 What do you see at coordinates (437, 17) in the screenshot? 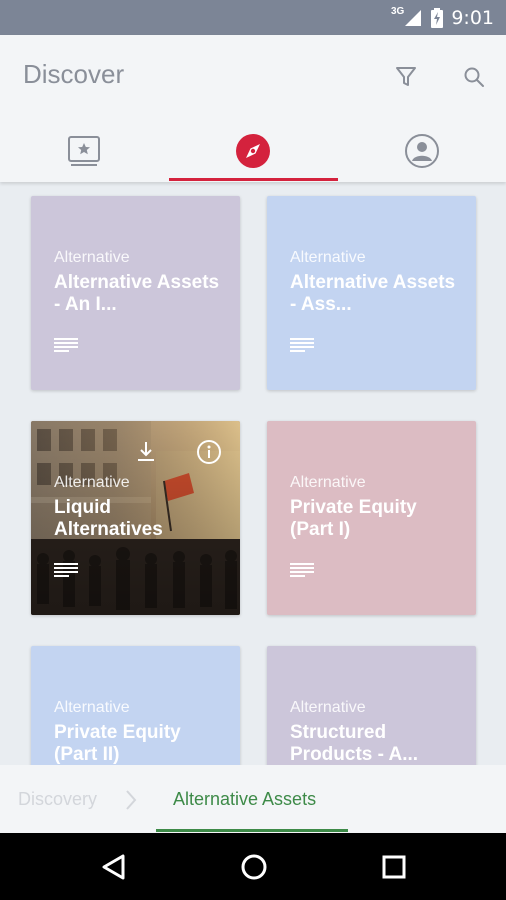
I see `battery-icon` at bounding box center [437, 17].